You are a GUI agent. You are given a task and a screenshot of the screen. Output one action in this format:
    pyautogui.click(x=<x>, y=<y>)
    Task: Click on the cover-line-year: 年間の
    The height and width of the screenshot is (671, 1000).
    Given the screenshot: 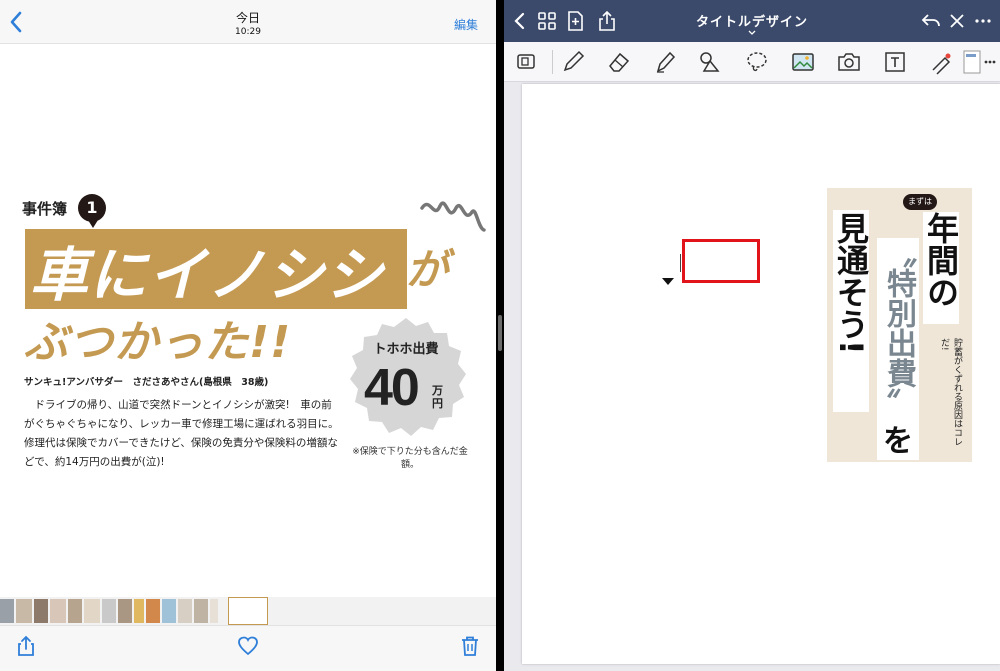 What is the action you would take?
    pyautogui.click(x=941, y=268)
    